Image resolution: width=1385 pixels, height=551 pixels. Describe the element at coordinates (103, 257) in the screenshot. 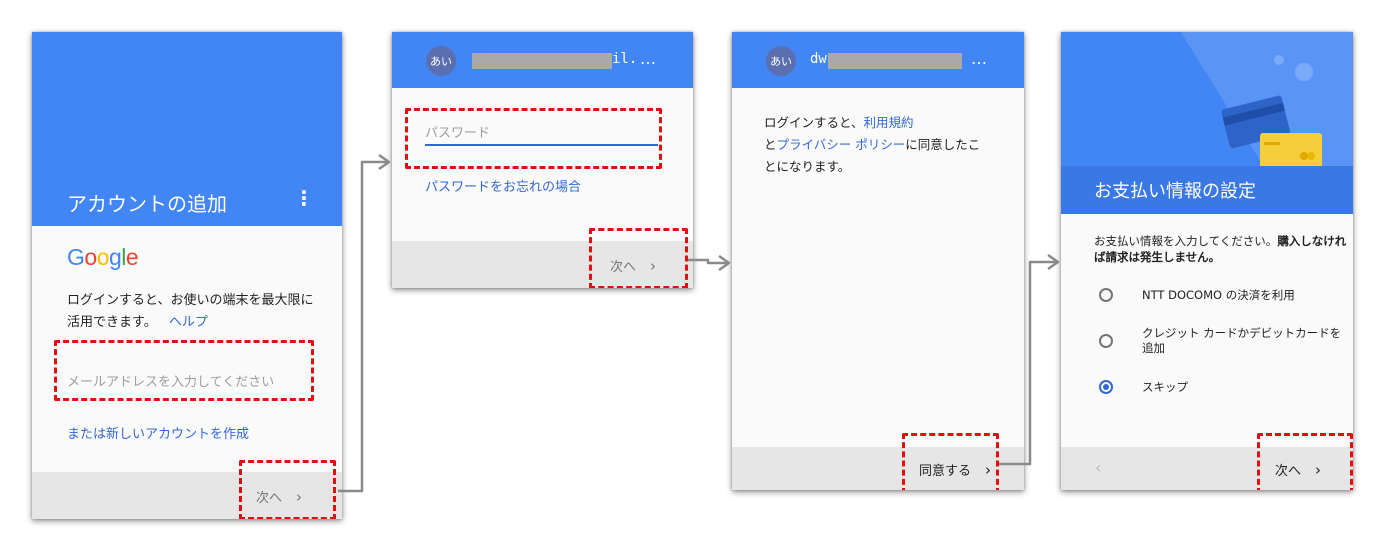

I see `google-logo: Google` at that location.